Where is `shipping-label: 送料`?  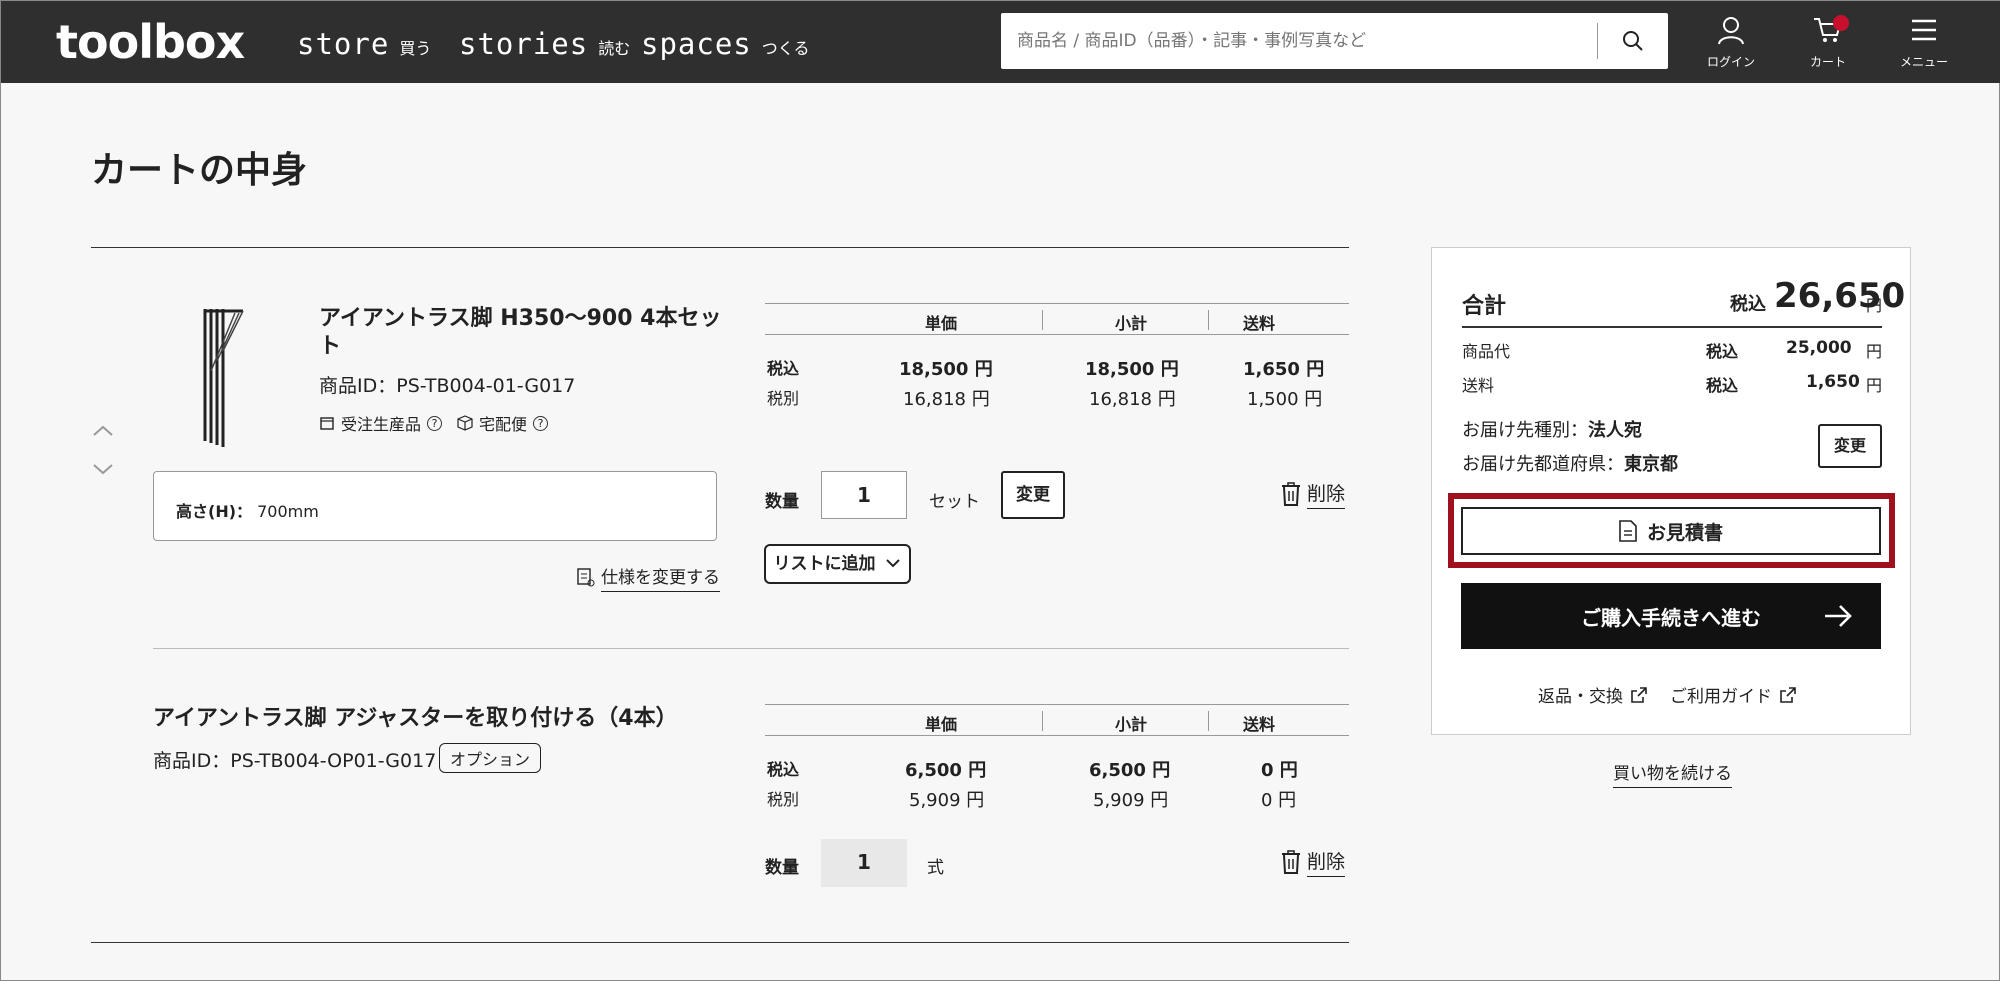 shipping-label: 送料 is located at coordinates (1478, 385).